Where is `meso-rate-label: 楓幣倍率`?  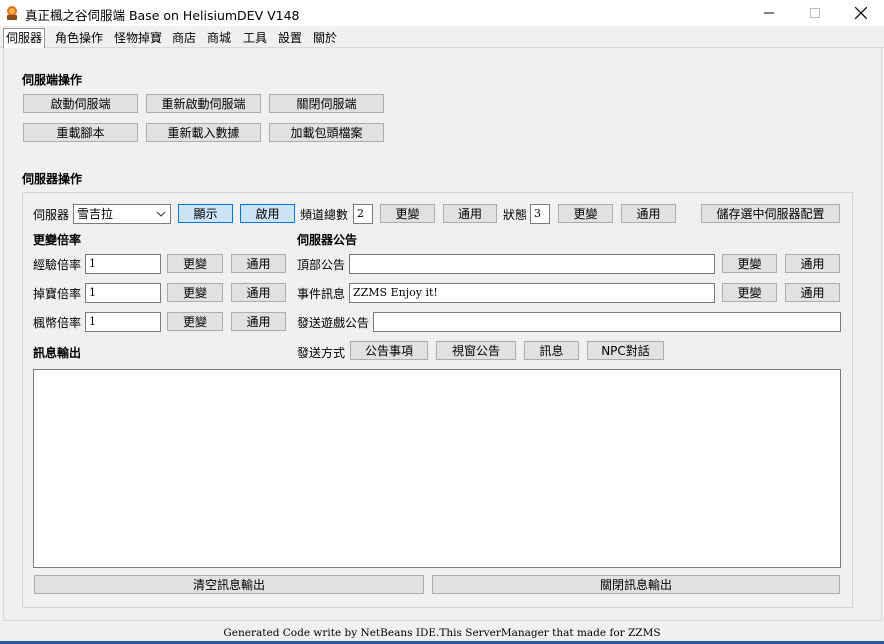
meso-rate-label: 楓幣倍率 is located at coordinates (57, 323).